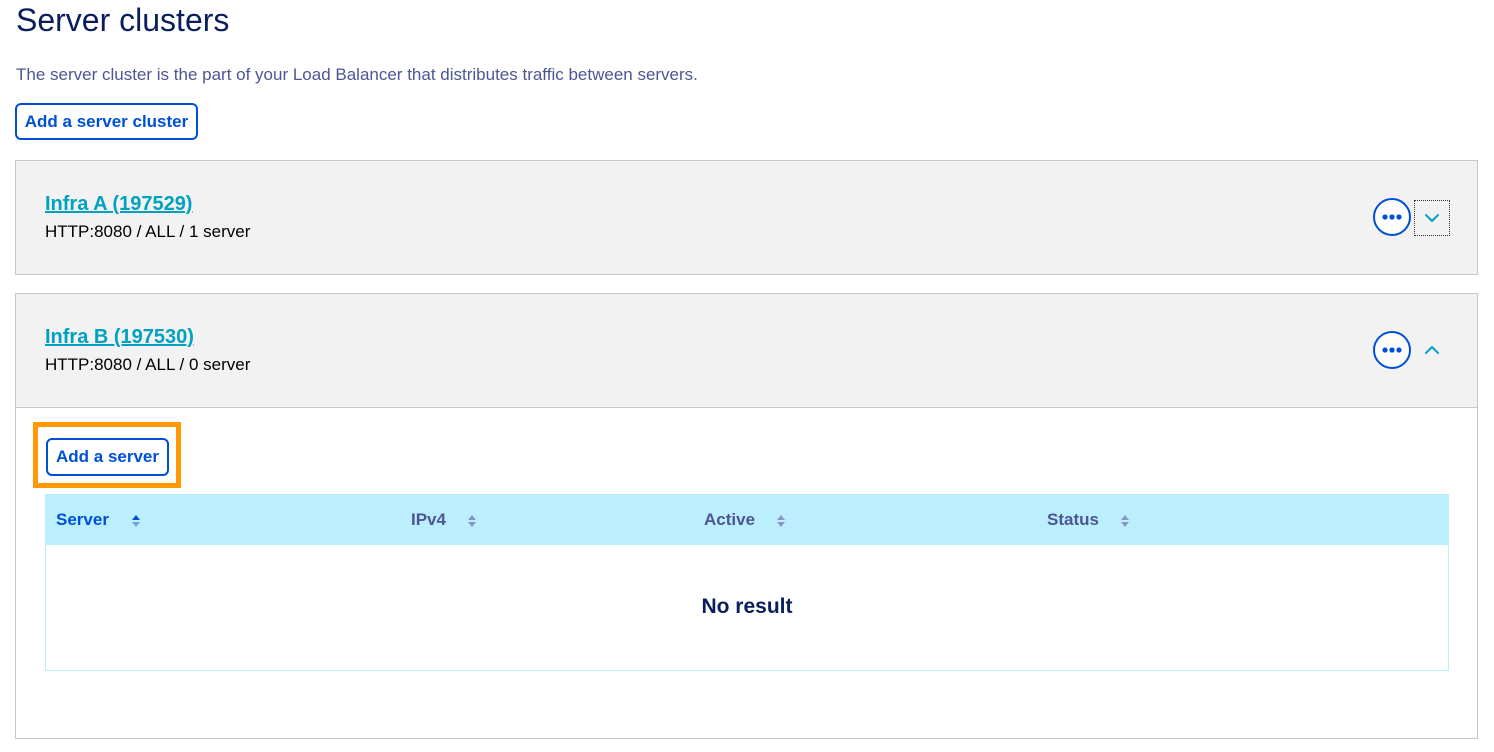 The image size is (1494, 752). I want to click on column-label: Status, so click(1073, 519).